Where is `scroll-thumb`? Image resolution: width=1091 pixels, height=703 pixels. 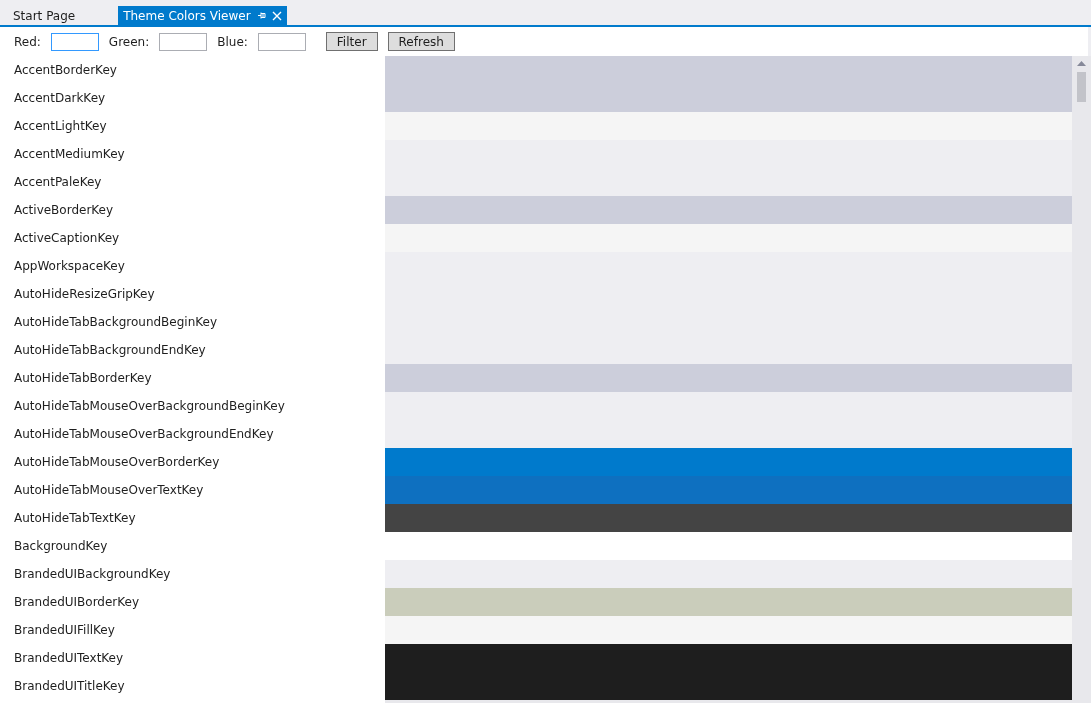 scroll-thumb is located at coordinates (1081, 87).